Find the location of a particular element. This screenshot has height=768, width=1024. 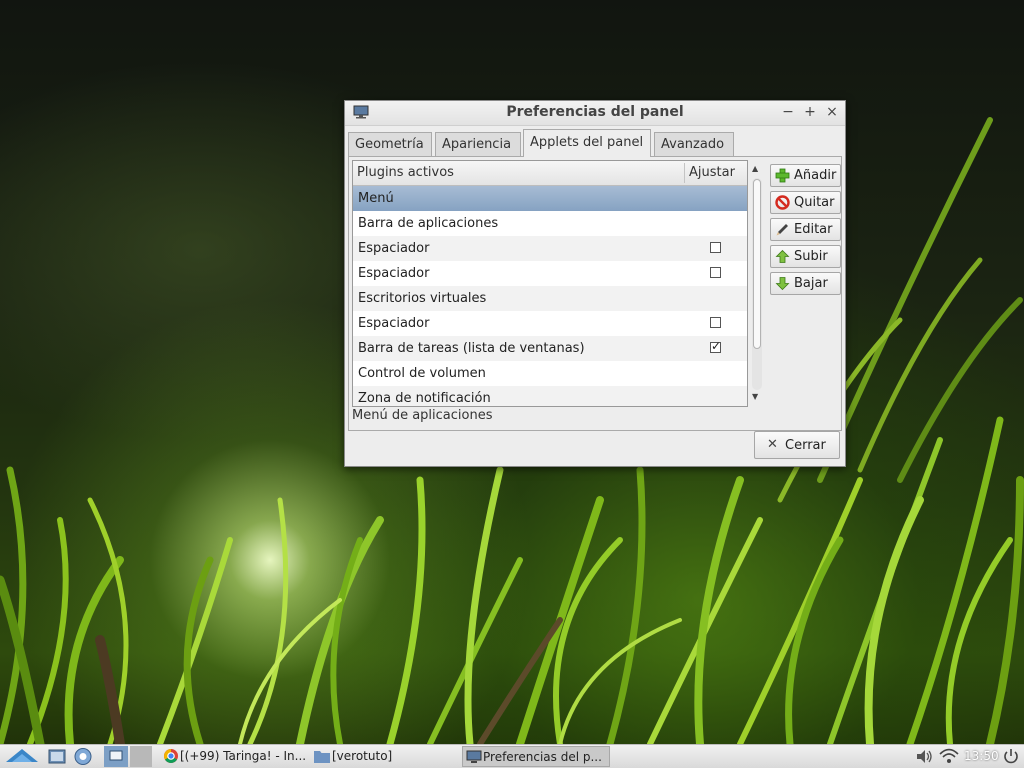

column-header-ajustar: Ajustar is located at coordinates (712, 172).